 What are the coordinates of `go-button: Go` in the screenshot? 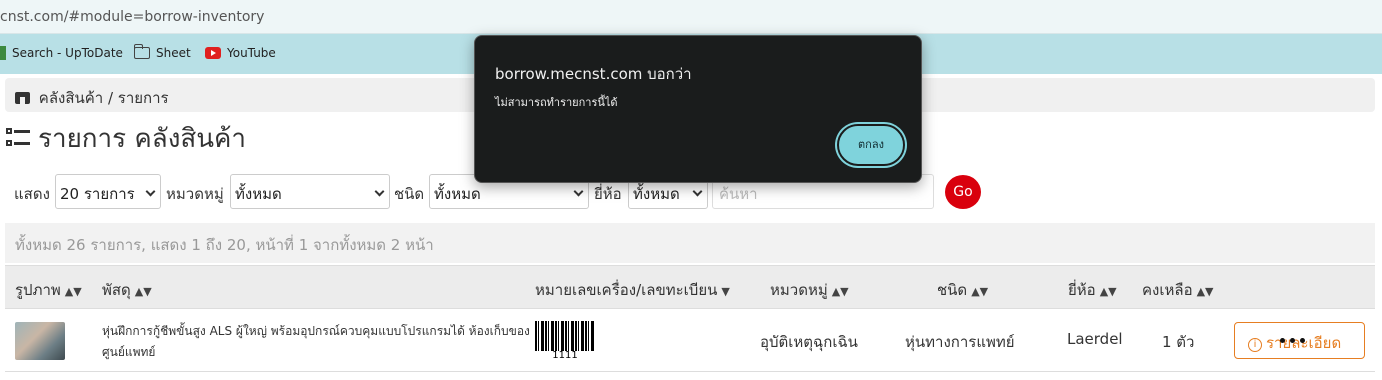 It's located at (963, 192).